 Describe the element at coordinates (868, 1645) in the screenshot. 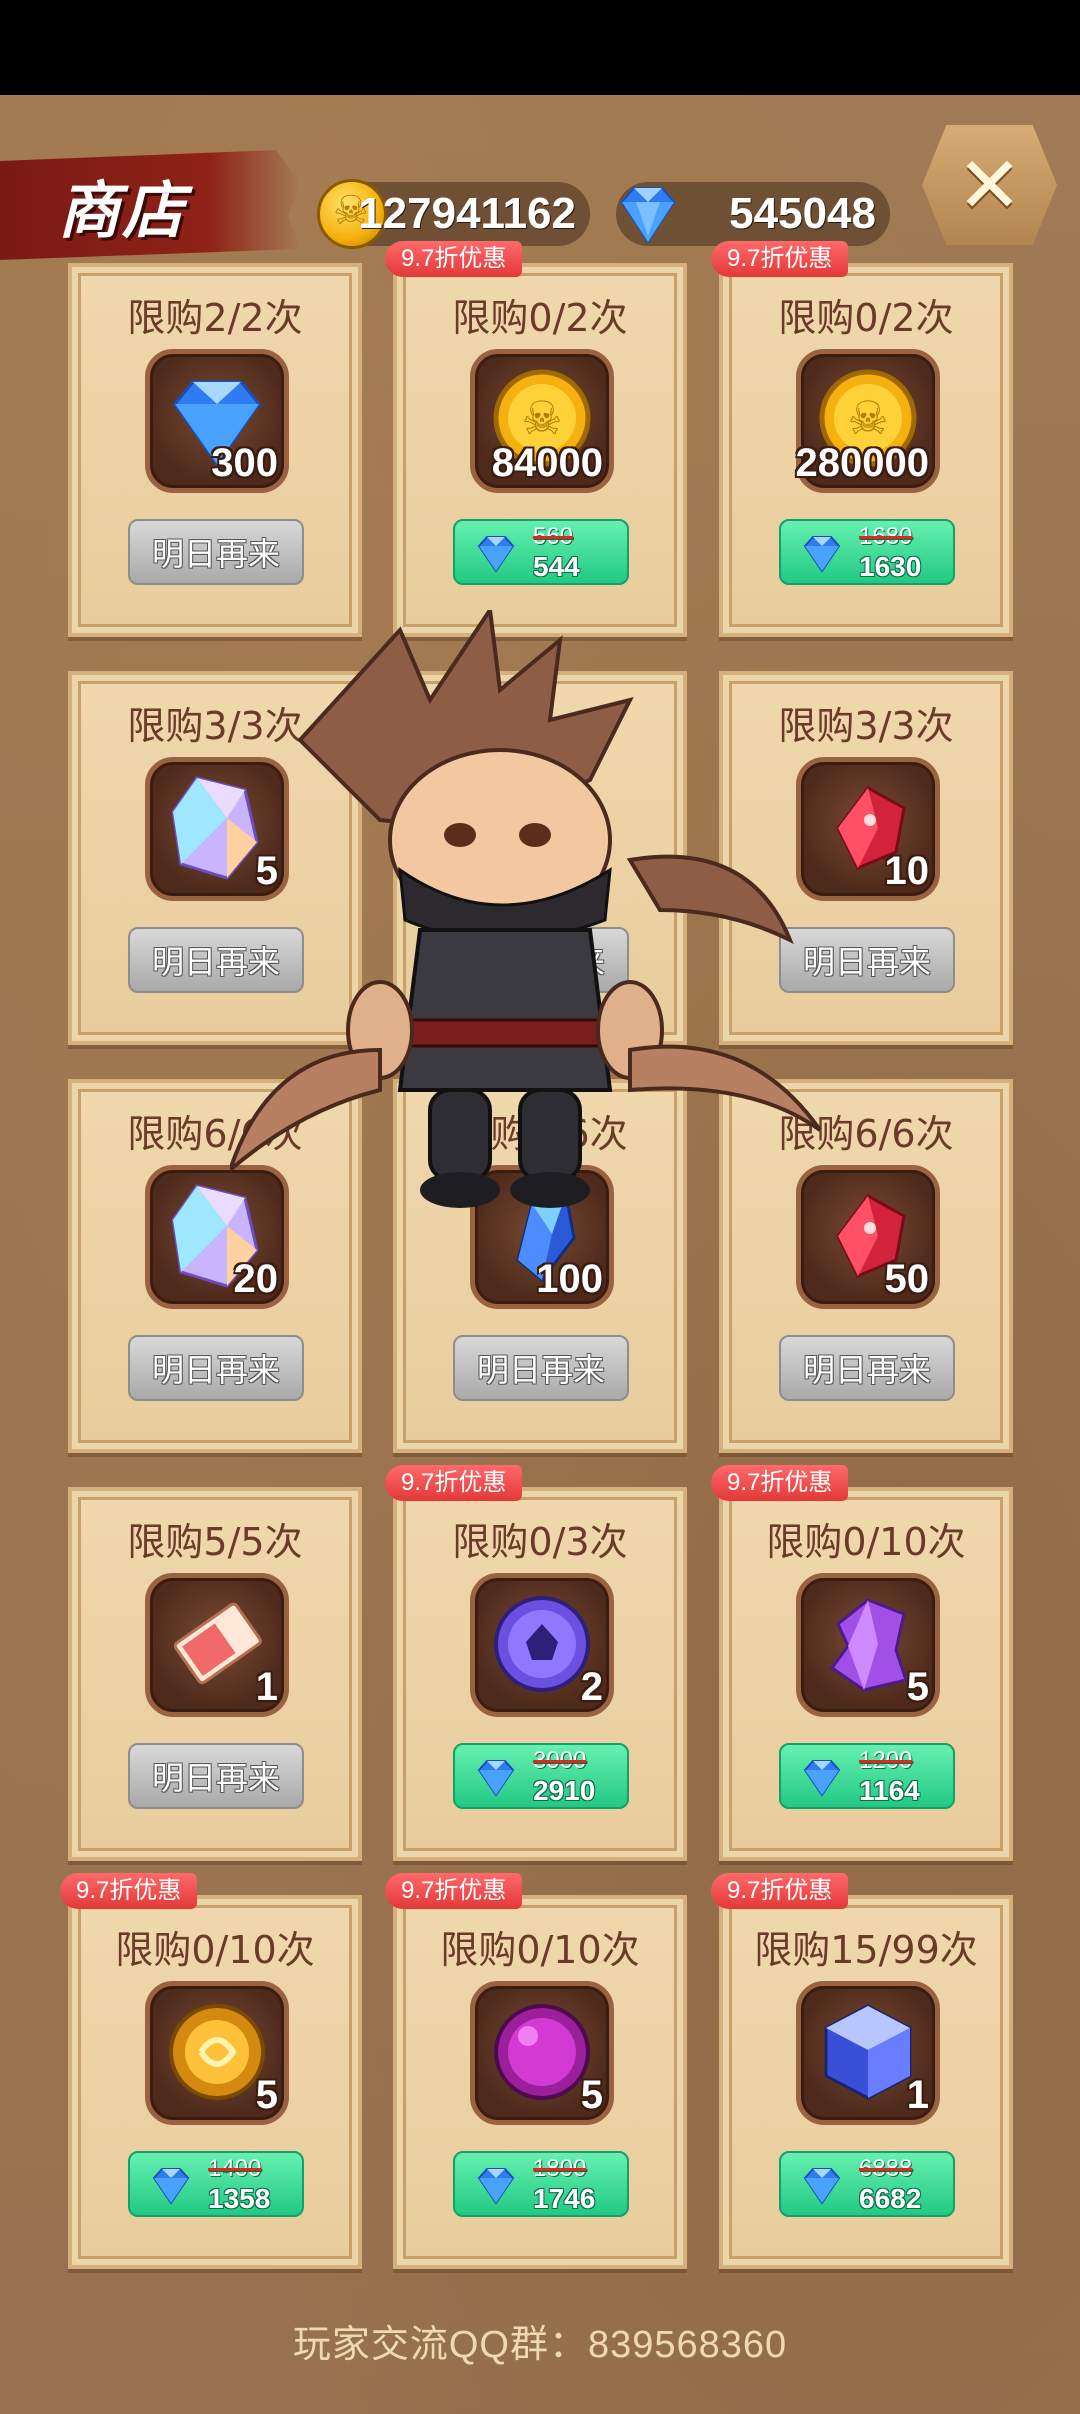

I see `purple-shard-item: 5` at that location.